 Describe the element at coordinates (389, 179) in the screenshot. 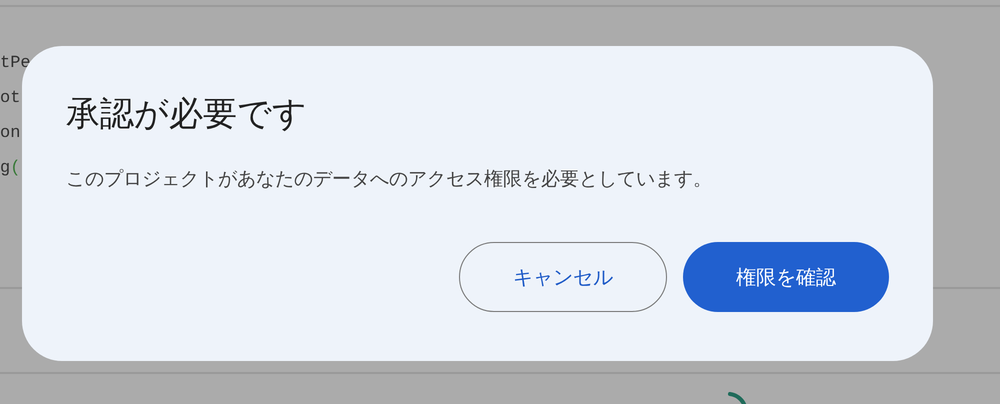

I see `dialog-message: このプロジェクトがあなたのデータへのアクセス権限を必要としています。` at that location.